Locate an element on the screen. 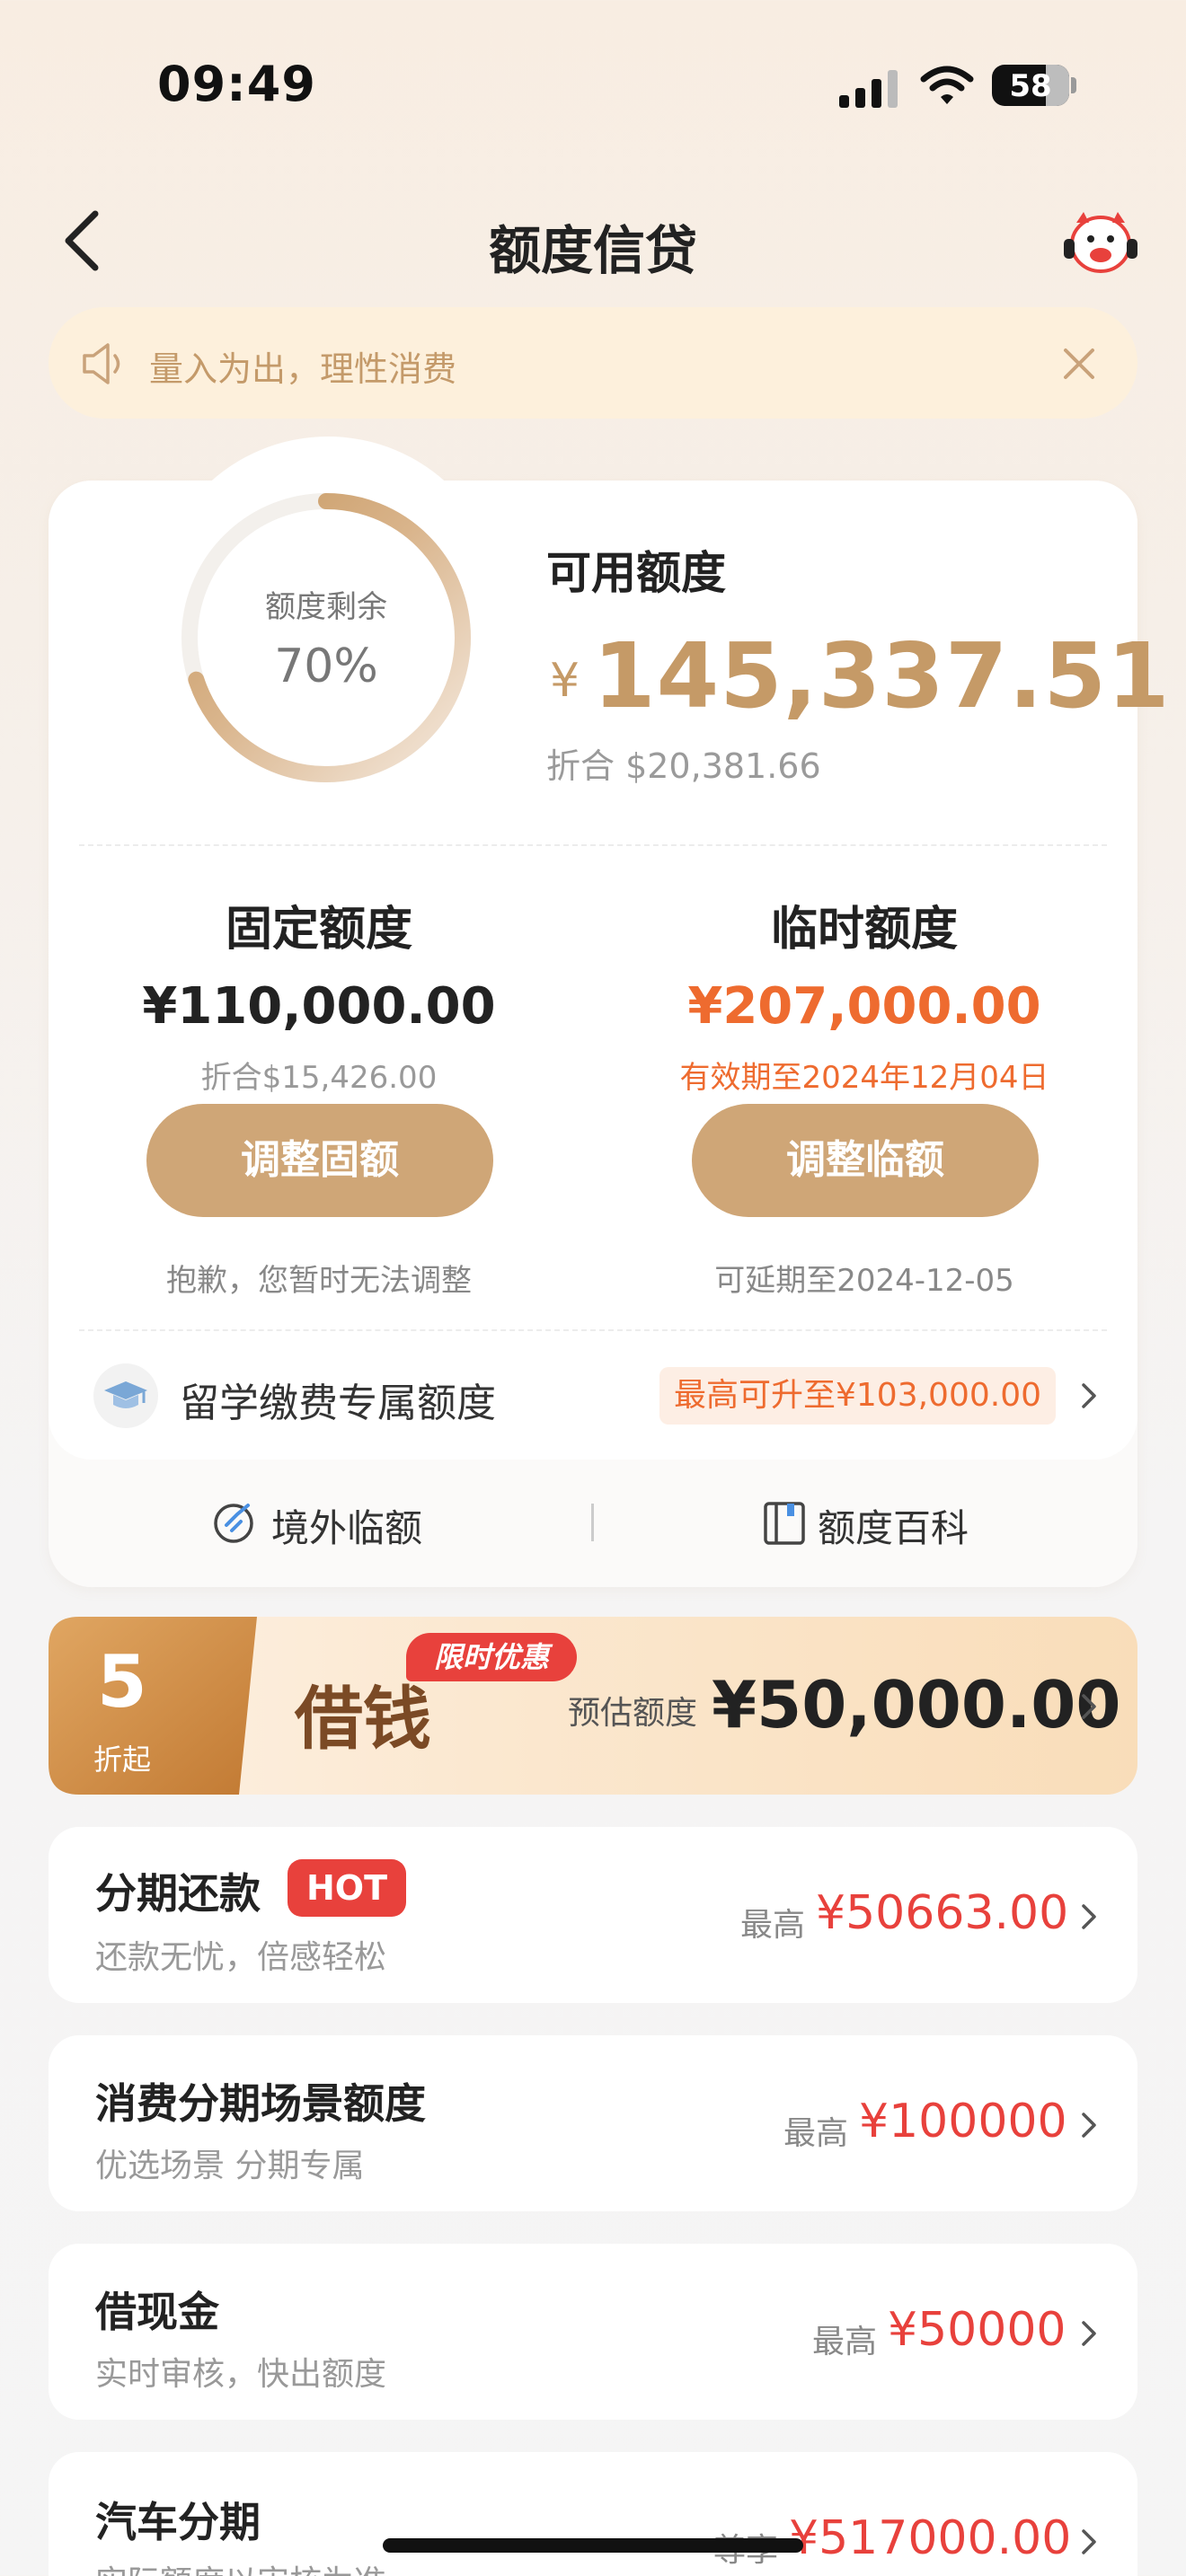  adjust-fixed-button: 调整固额 is located at coordinates (319, 1160).